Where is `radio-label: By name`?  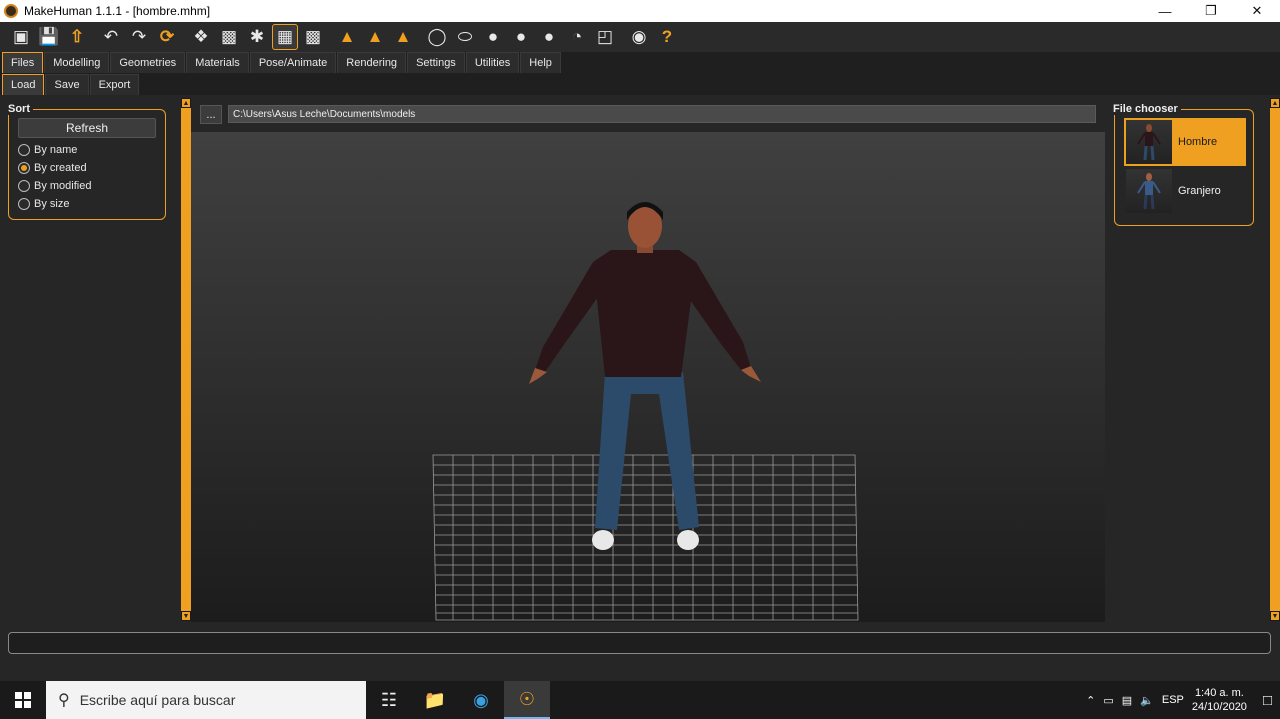 radio-label: By name is located at coordinates (56, 150).